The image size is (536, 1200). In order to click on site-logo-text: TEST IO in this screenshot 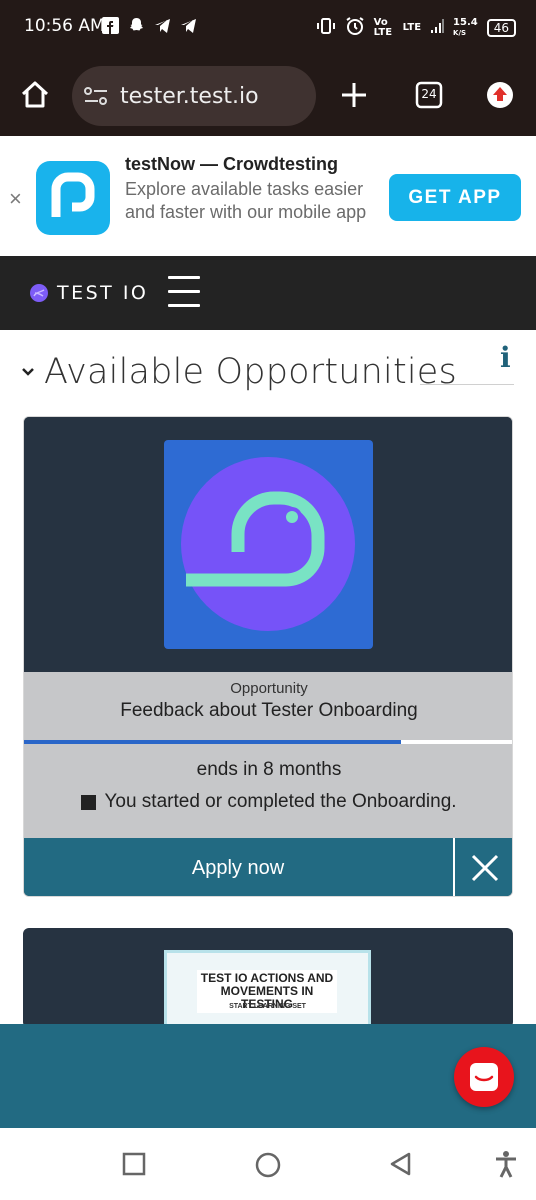, I will do `click(102, 293)`.